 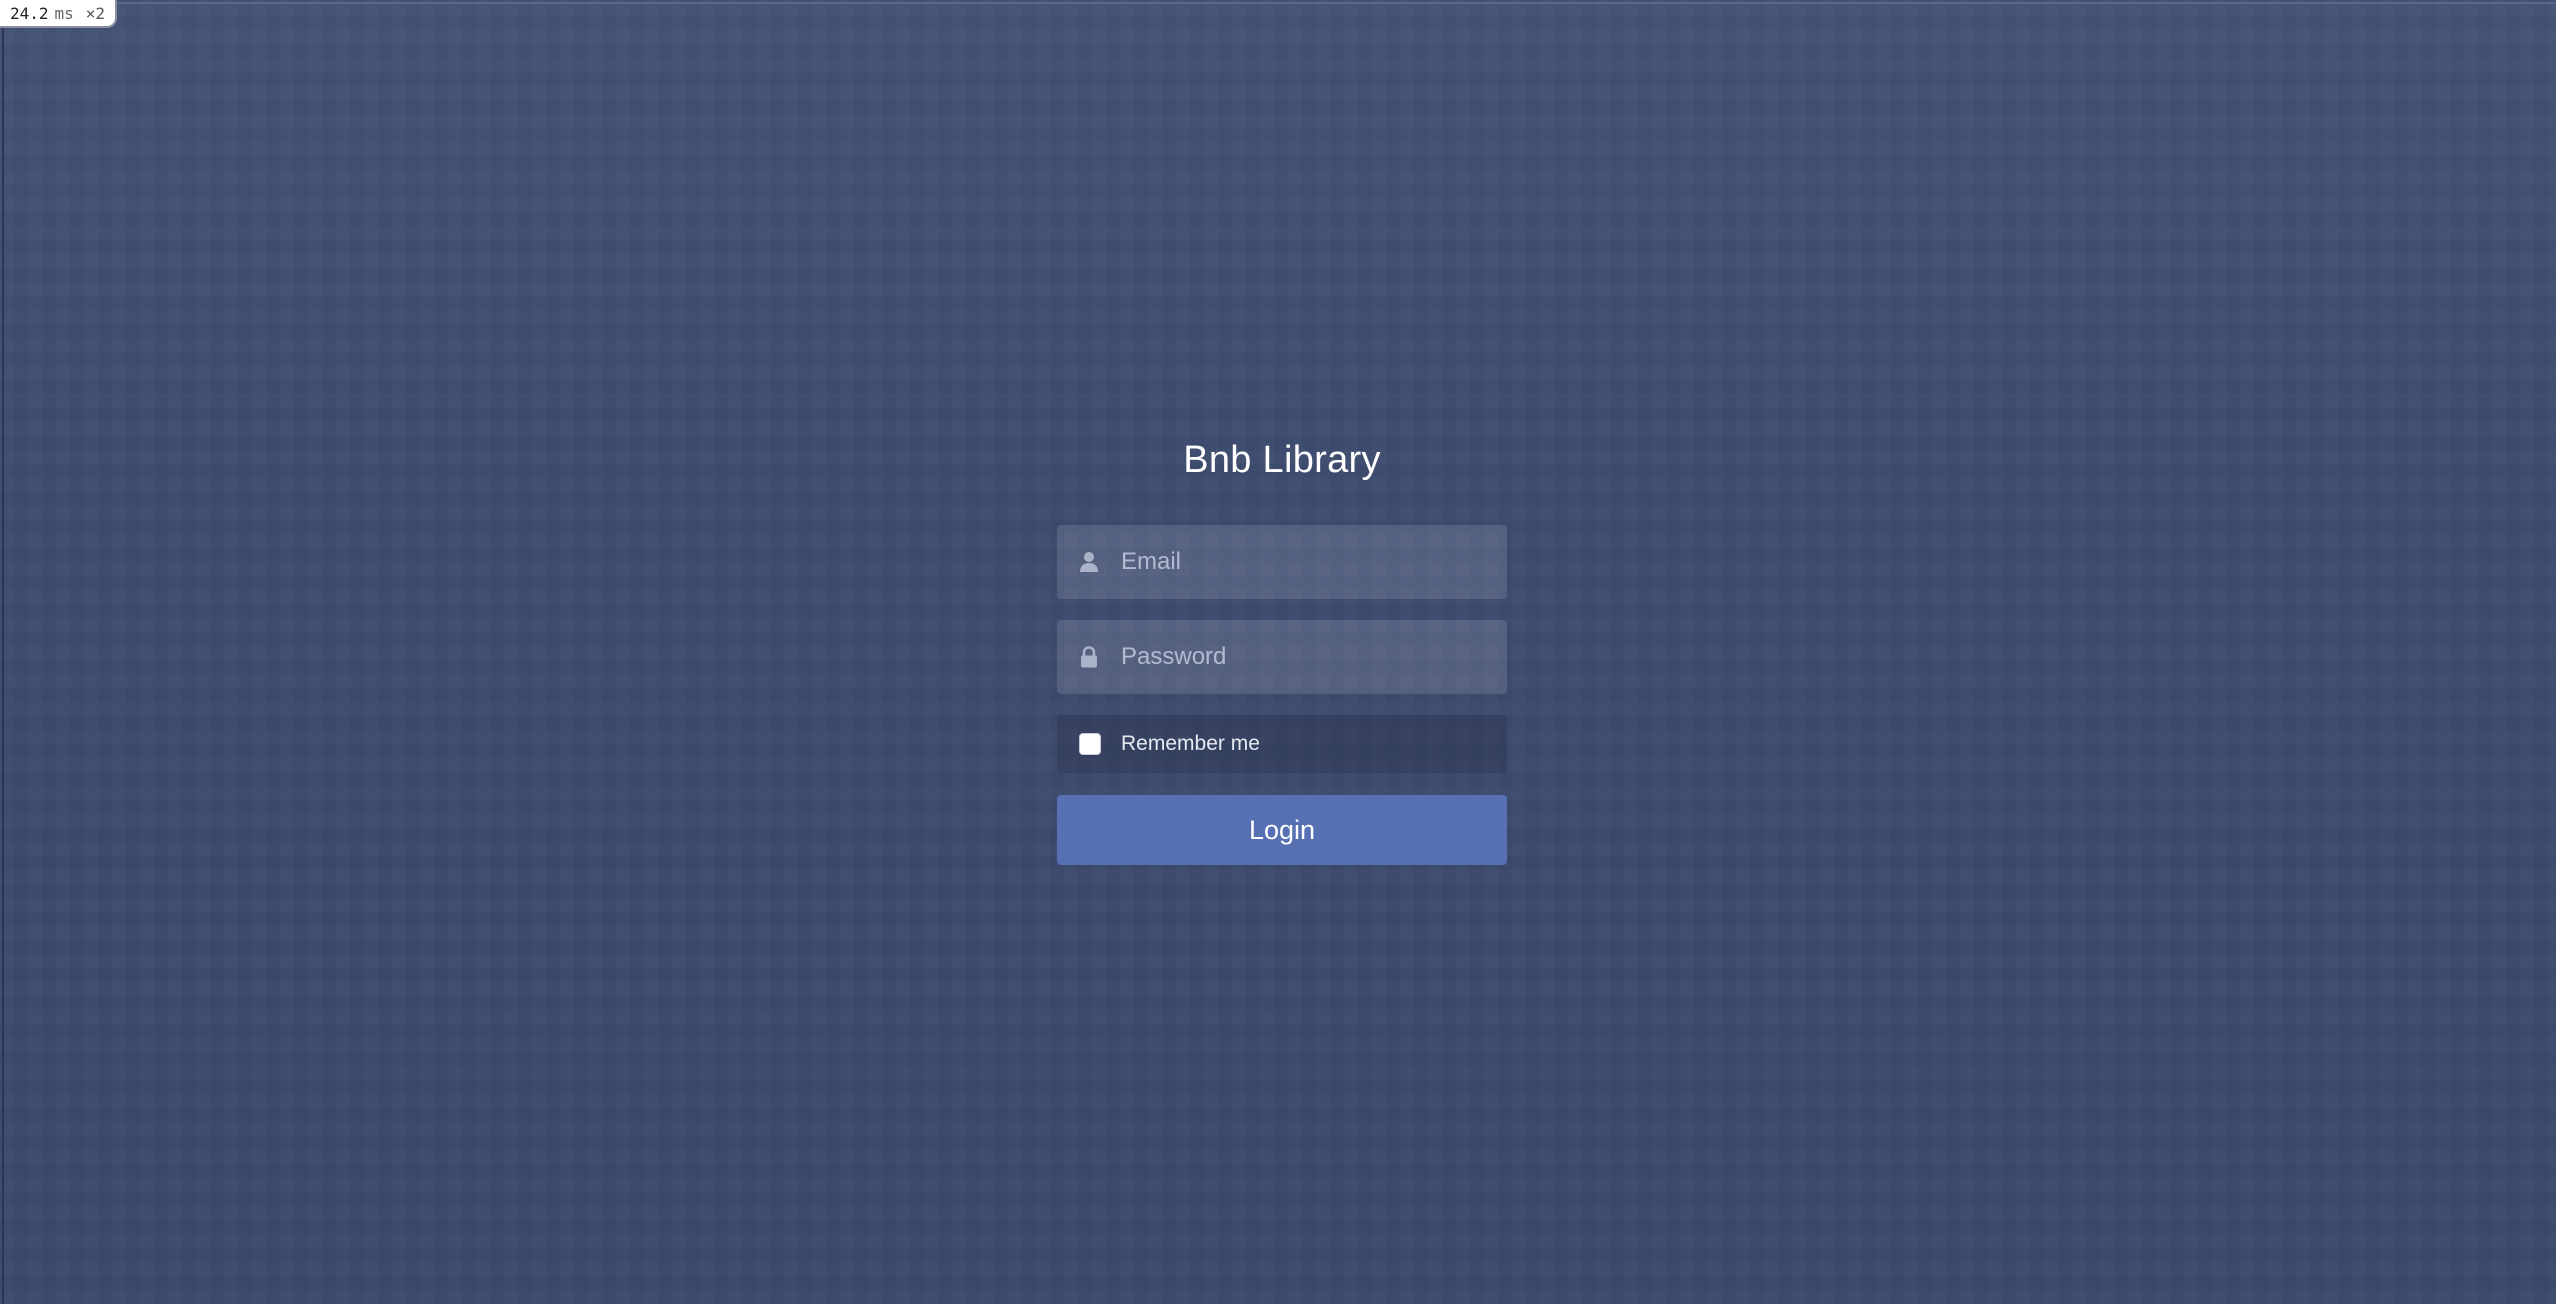 I want to click on password-input, so click(x=1314, y=657).